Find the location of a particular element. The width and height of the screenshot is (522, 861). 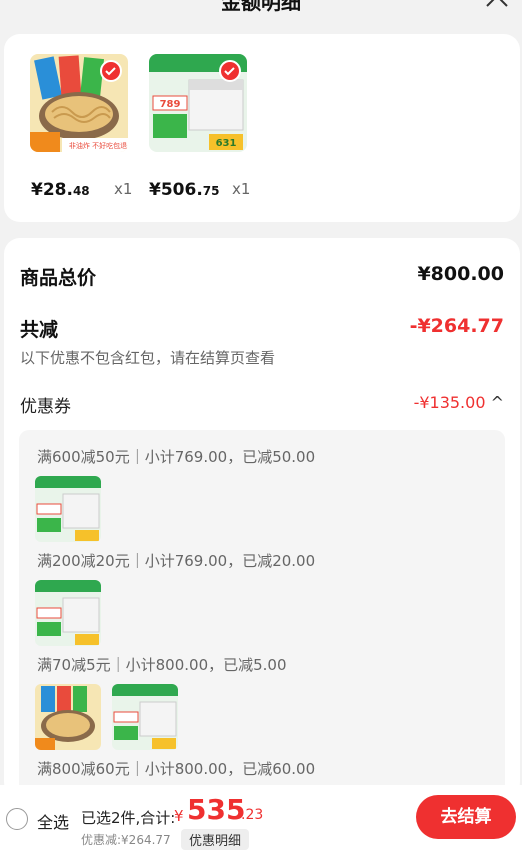

coupon-value: -¥135.00 ^ is located at coordinates (459, 402).